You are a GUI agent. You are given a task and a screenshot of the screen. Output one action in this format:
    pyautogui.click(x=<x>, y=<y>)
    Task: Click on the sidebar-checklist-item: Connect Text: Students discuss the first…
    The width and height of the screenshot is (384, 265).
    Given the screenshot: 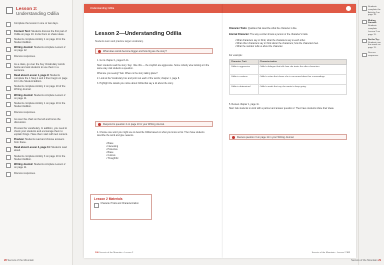 What is the action you would take?
    pyautogui.click(x=37, y=33)
    